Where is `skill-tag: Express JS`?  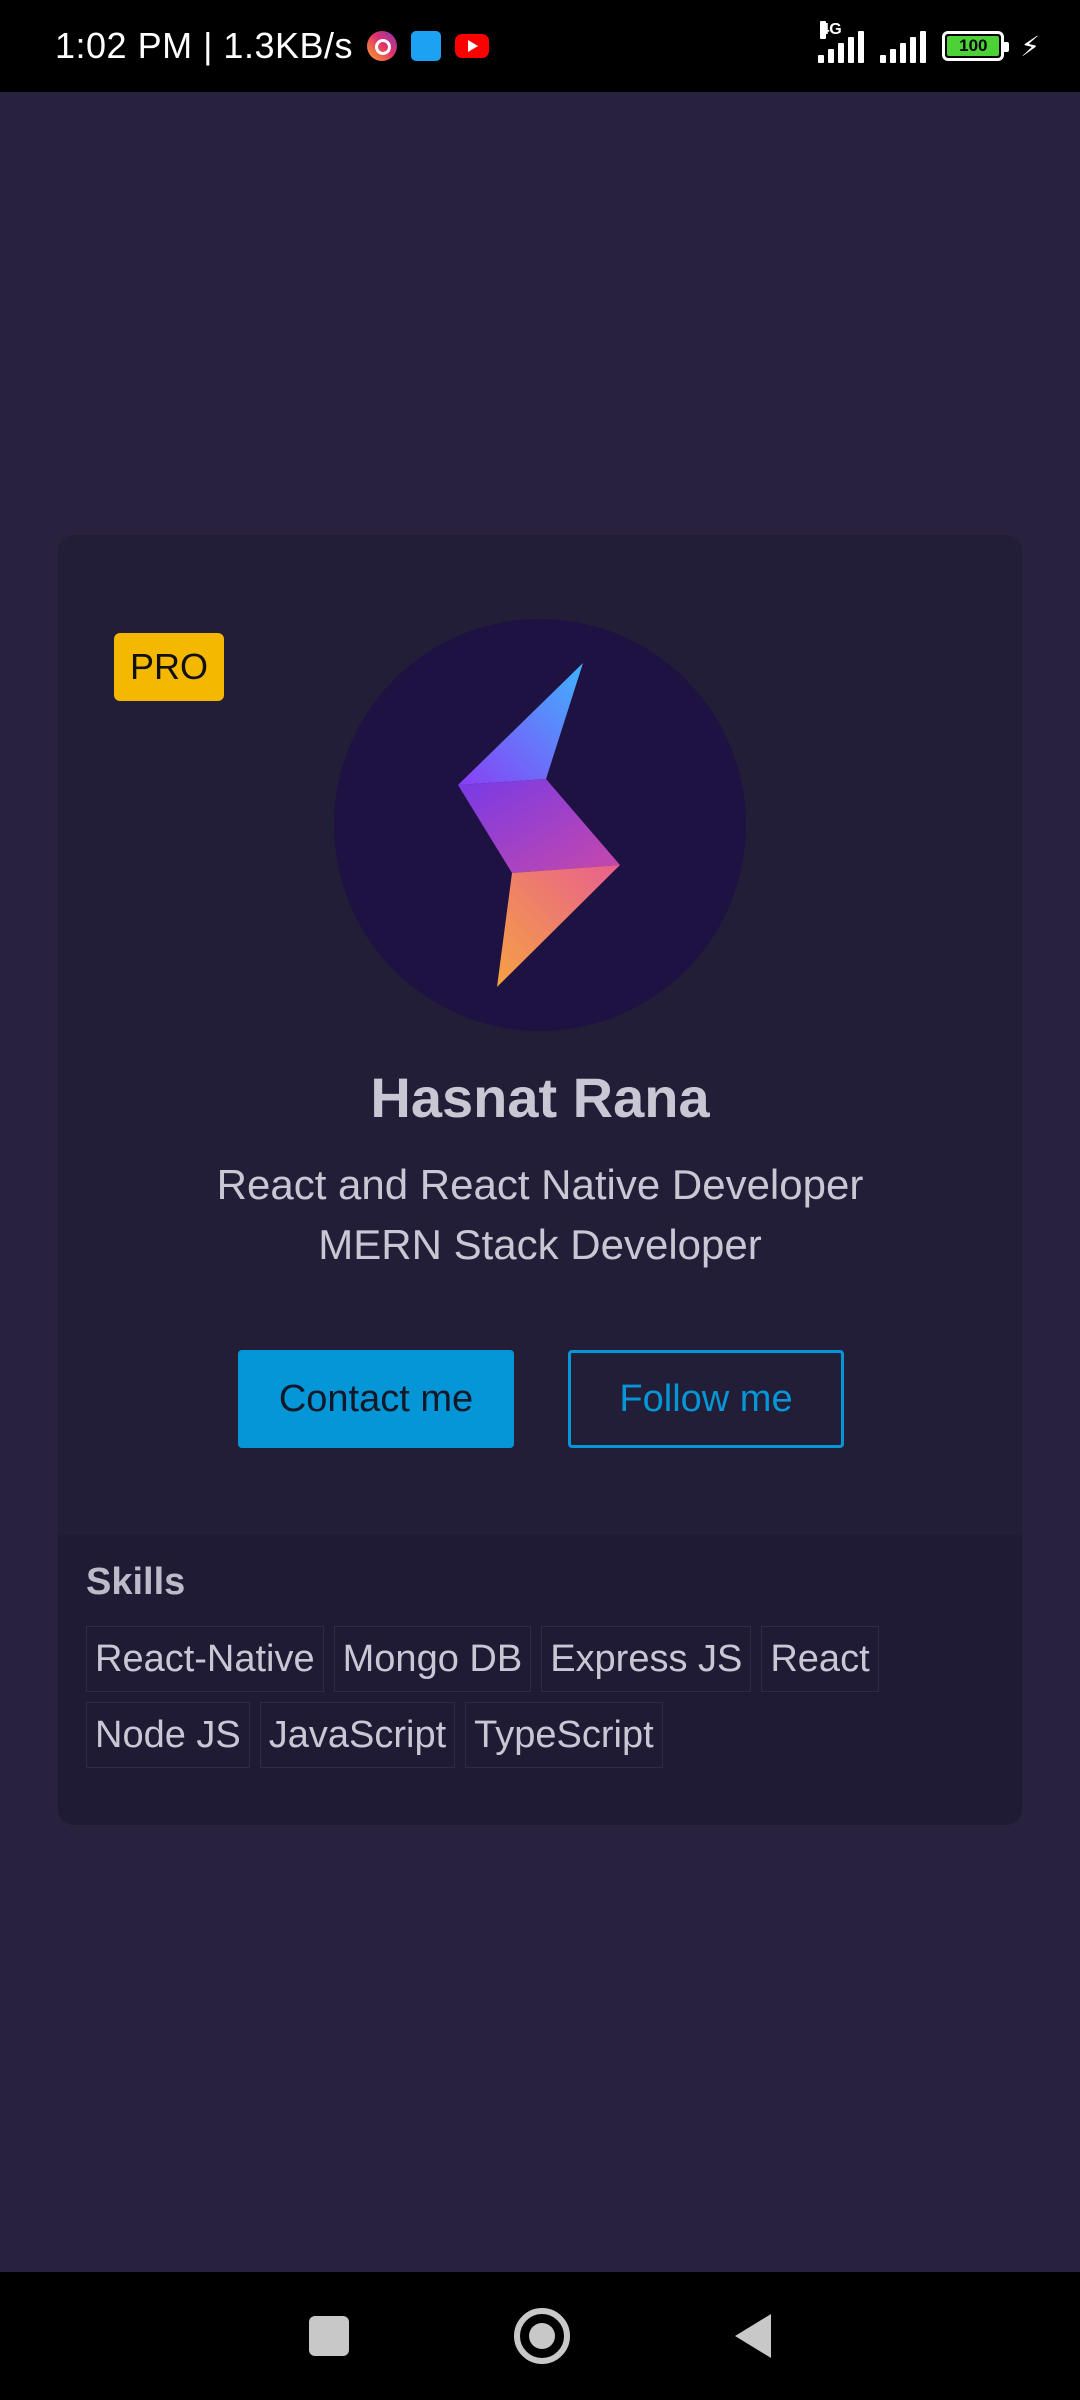
skill-tag: Express JS is located at coordinates (646, 1659).